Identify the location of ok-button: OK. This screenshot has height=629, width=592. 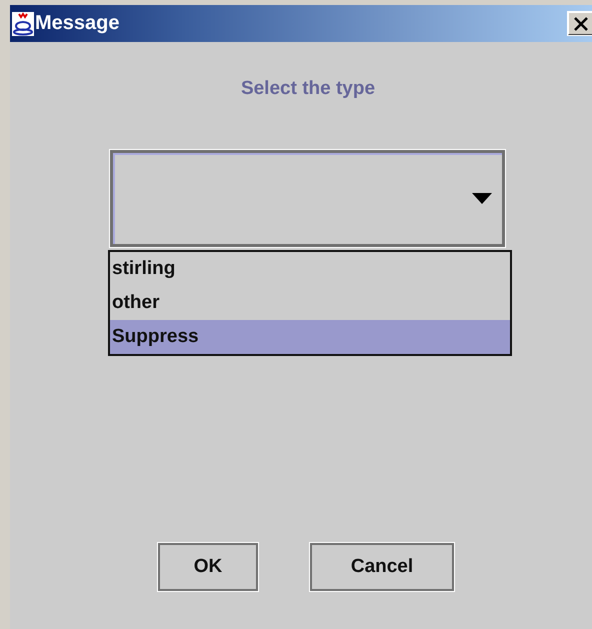
(208, 567).